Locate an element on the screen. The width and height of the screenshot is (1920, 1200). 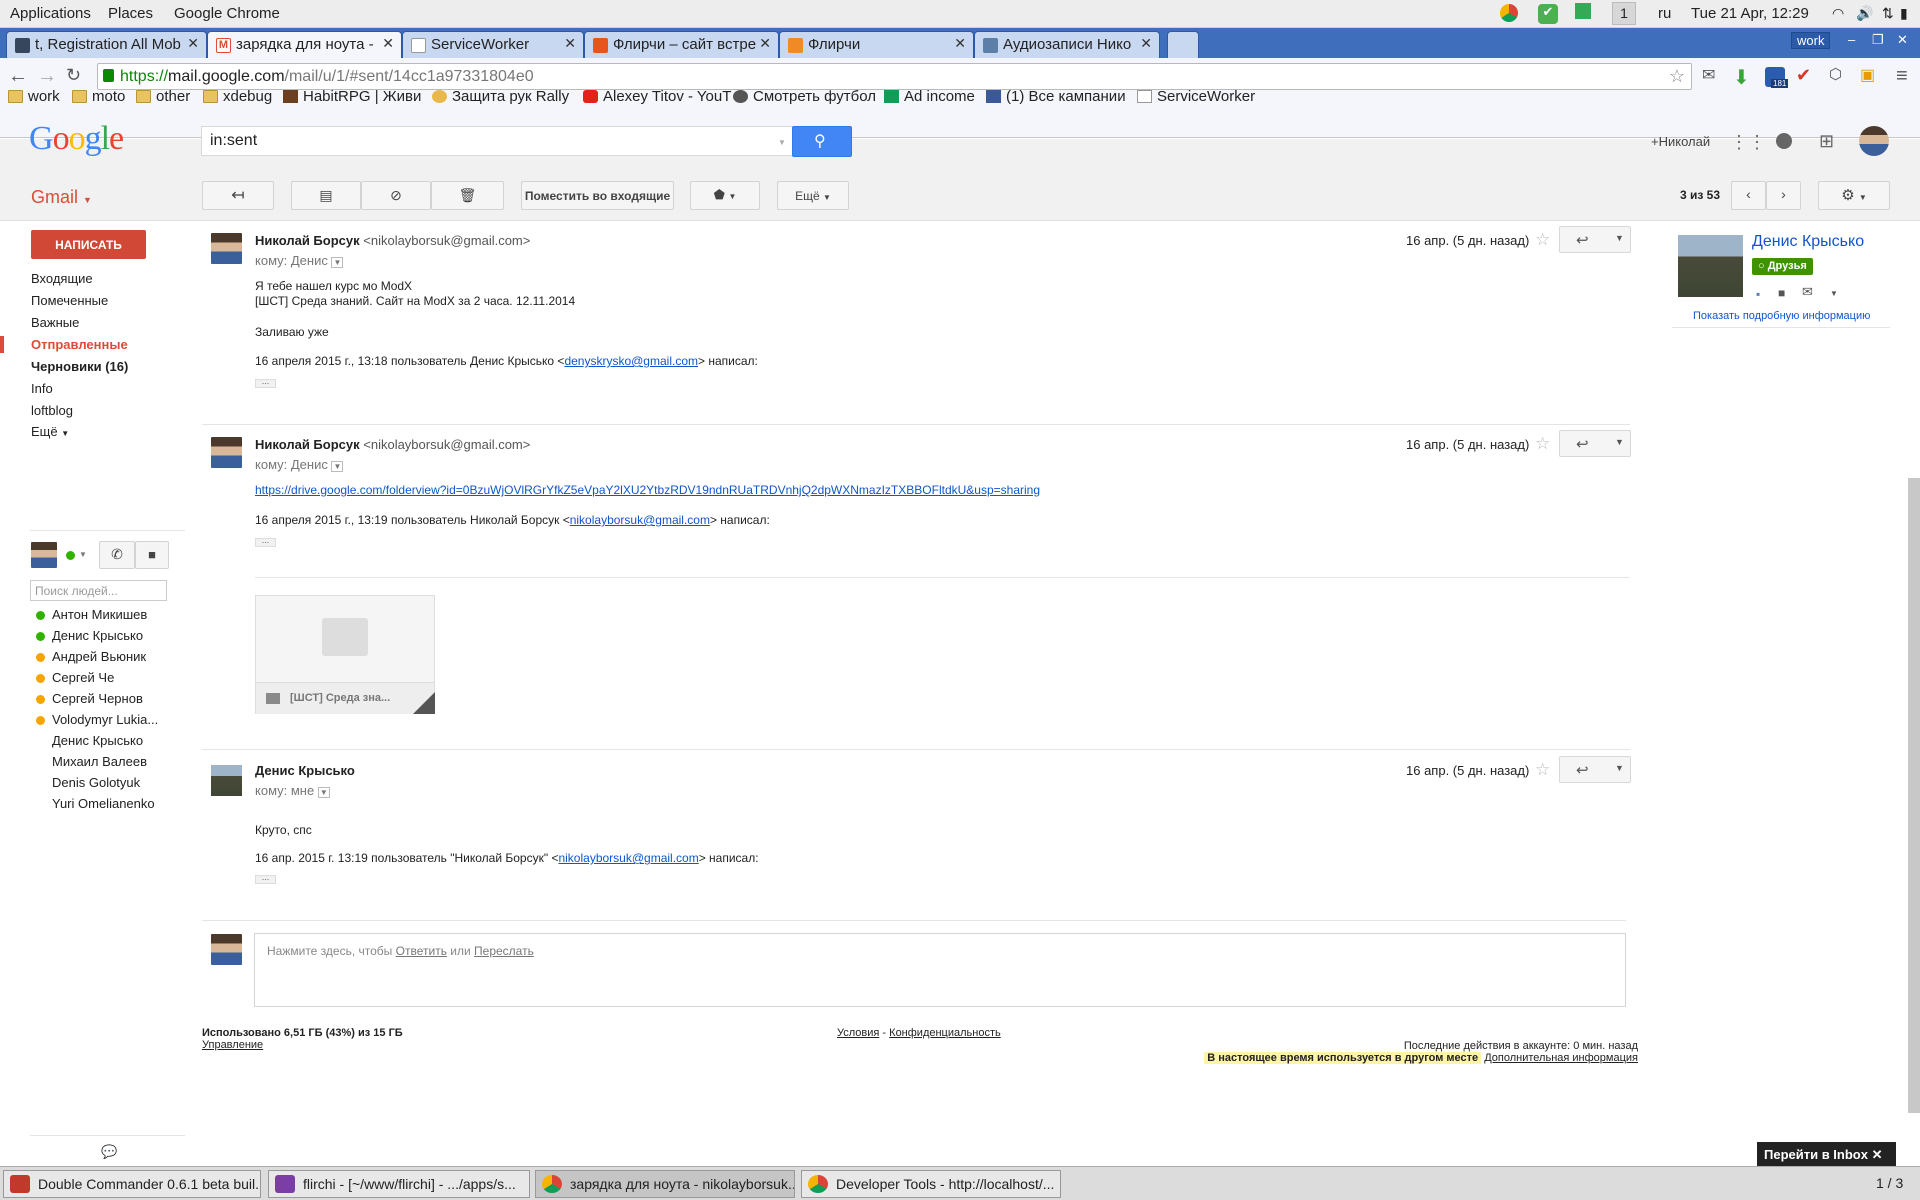
gmail-switcher: Gmail ▼ is located at coordinates (61, 197).